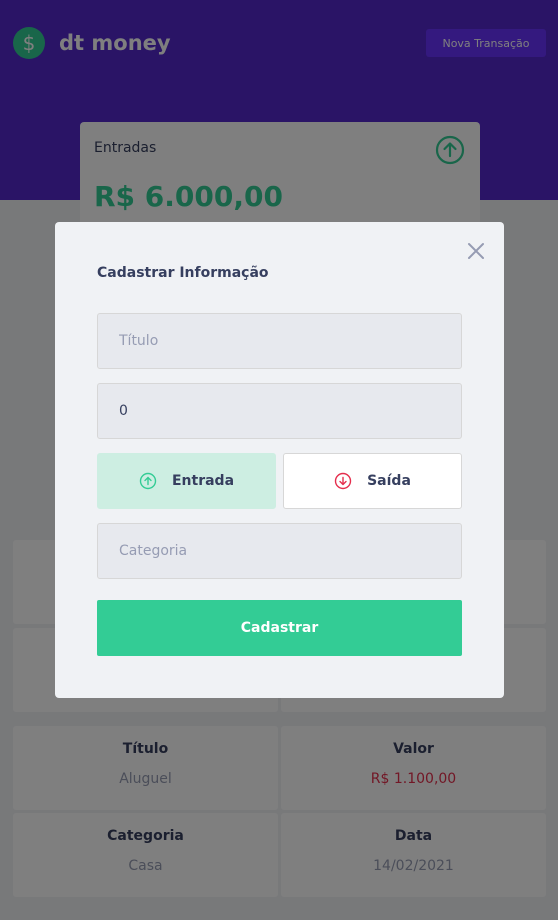 This screenshot has height=920, width=558. I want to click on arrow-down-circle-icon, so click(343, 481).